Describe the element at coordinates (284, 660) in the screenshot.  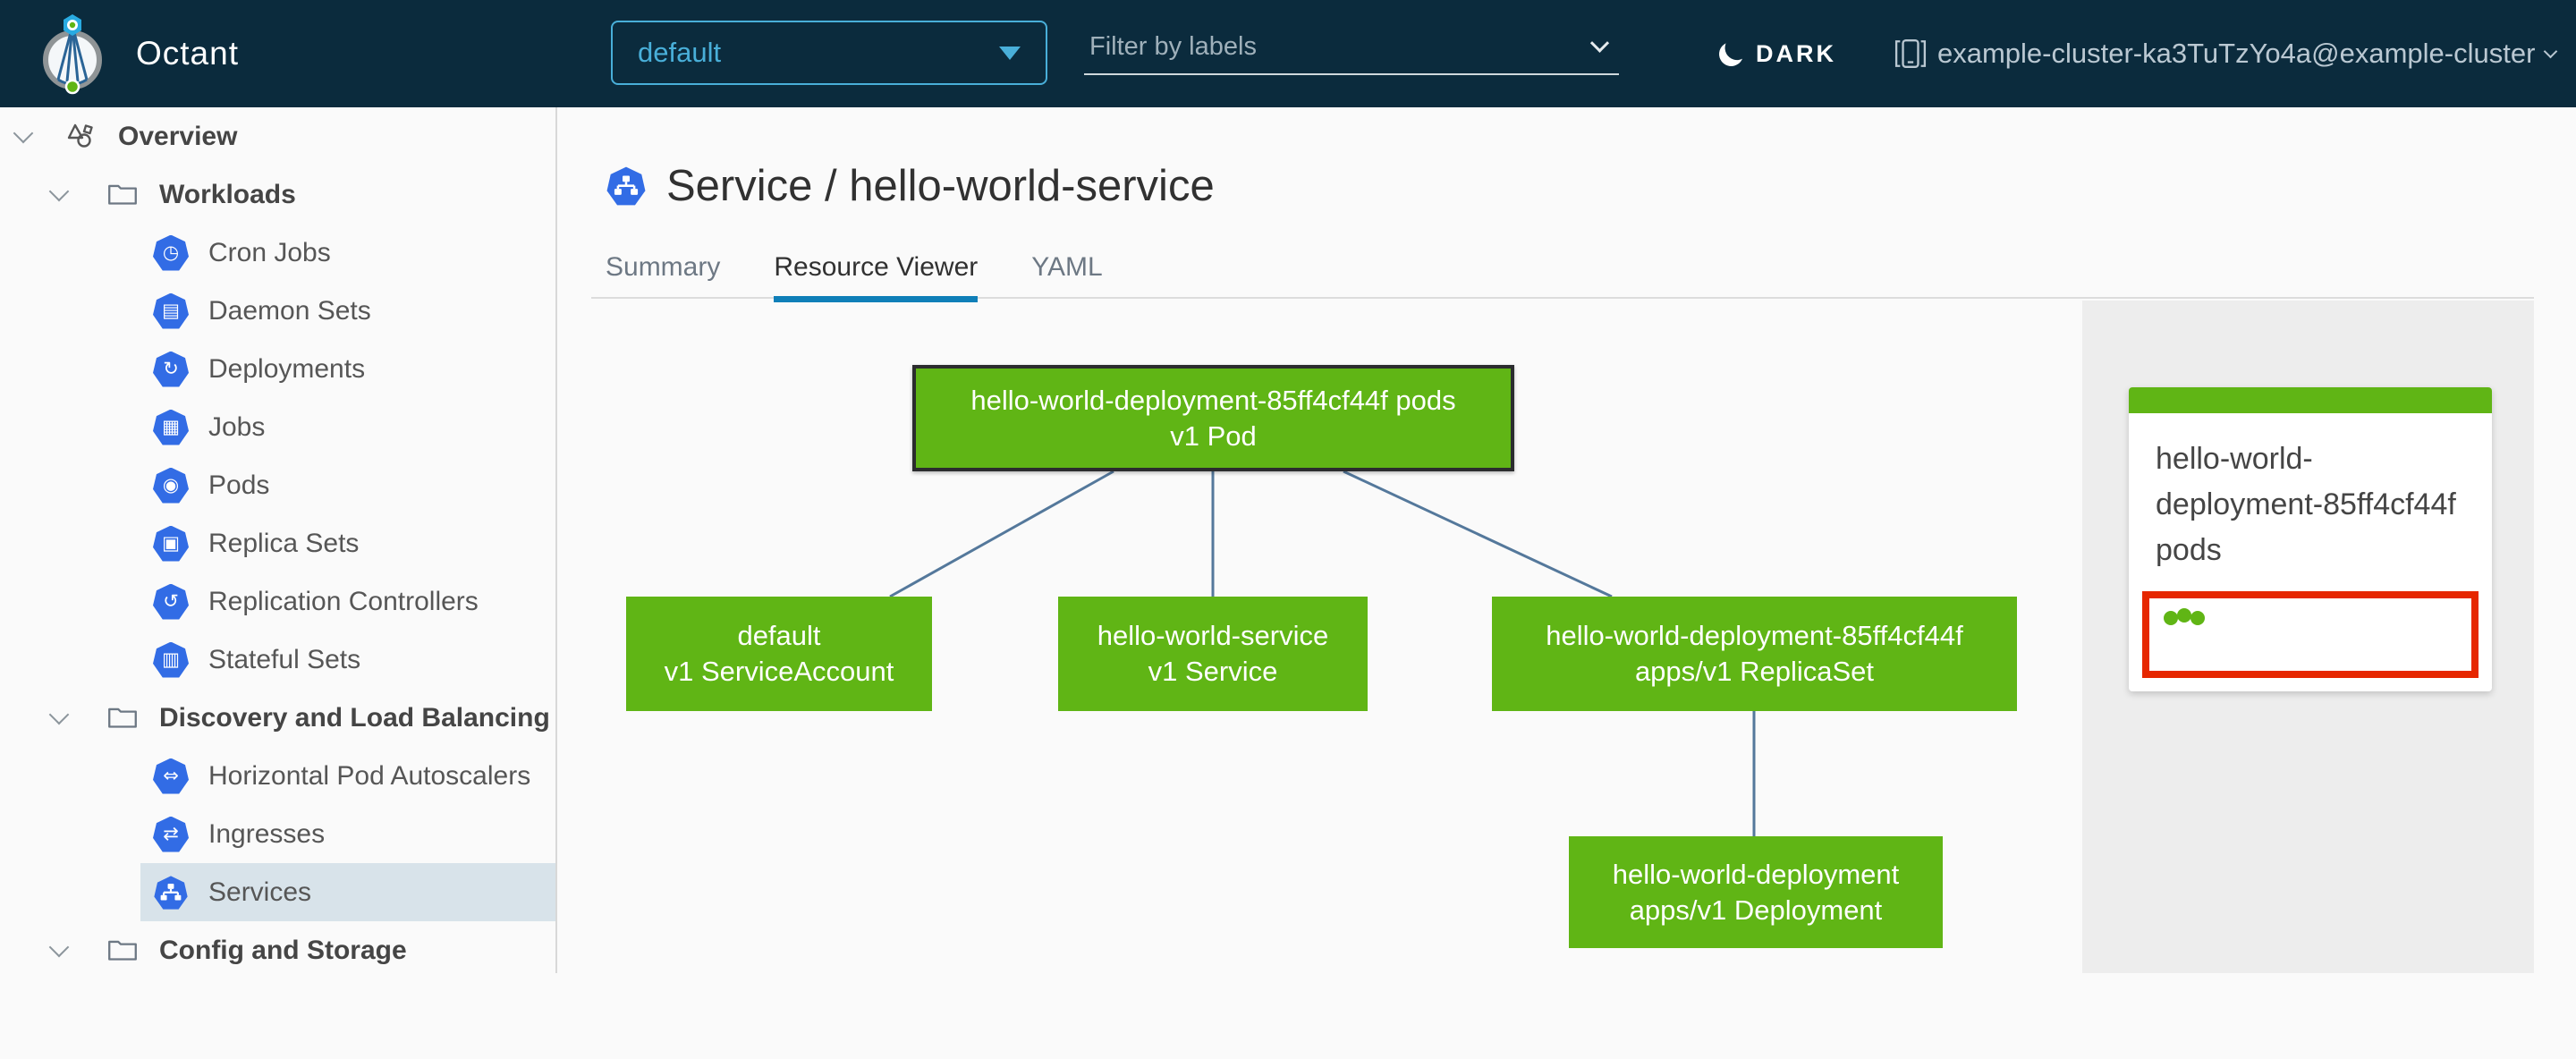
I see `sidebar-item-label: Stateful Sets` at that location.